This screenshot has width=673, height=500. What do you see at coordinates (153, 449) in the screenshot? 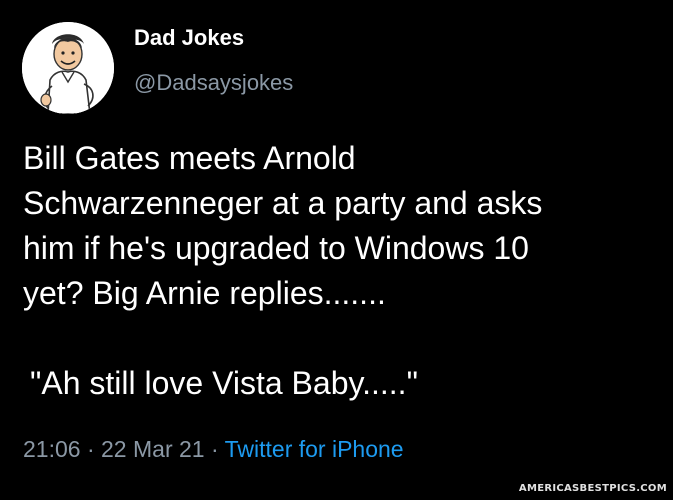
I see `tweet-date: 22 Mar 21` at bounding box center [153, 449].